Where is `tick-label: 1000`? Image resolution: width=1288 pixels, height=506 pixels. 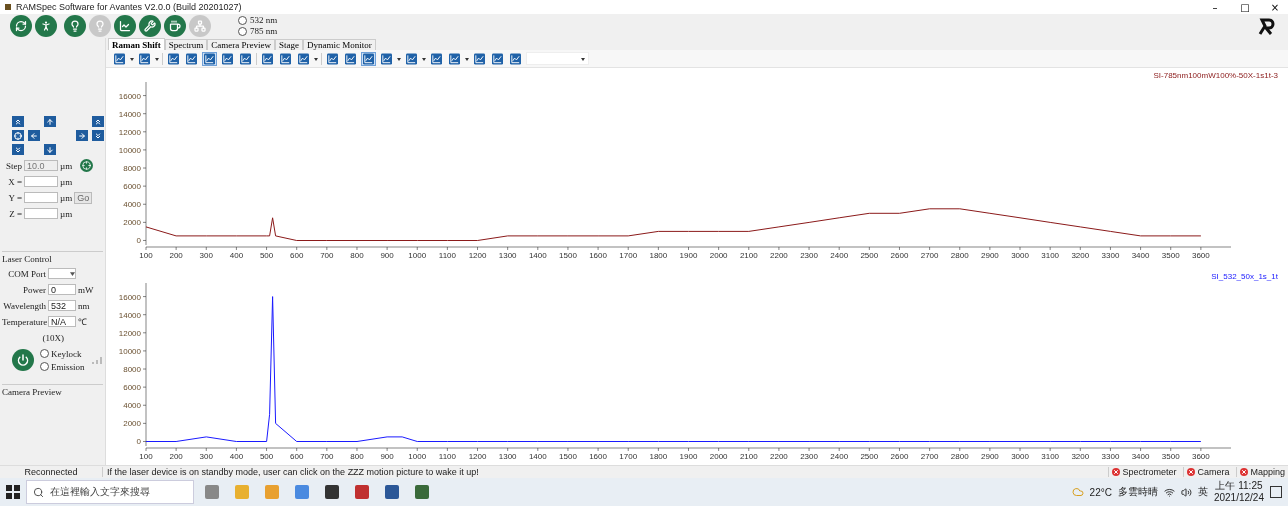 tick-label: 1000 is located at coordinates (417, 255).